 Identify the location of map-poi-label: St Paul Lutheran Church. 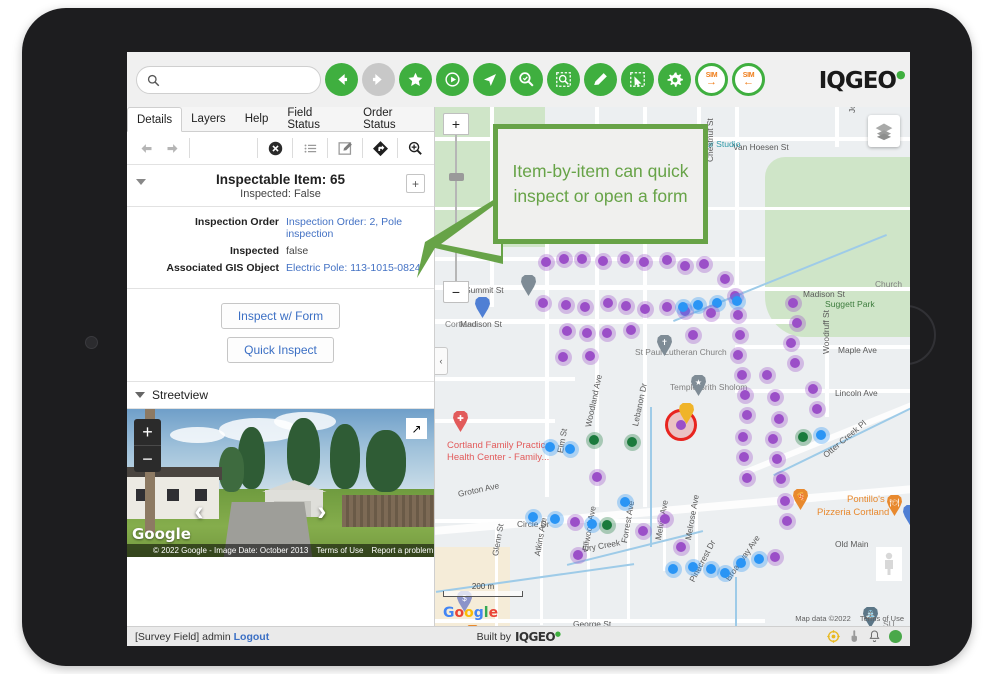
(681, 352).